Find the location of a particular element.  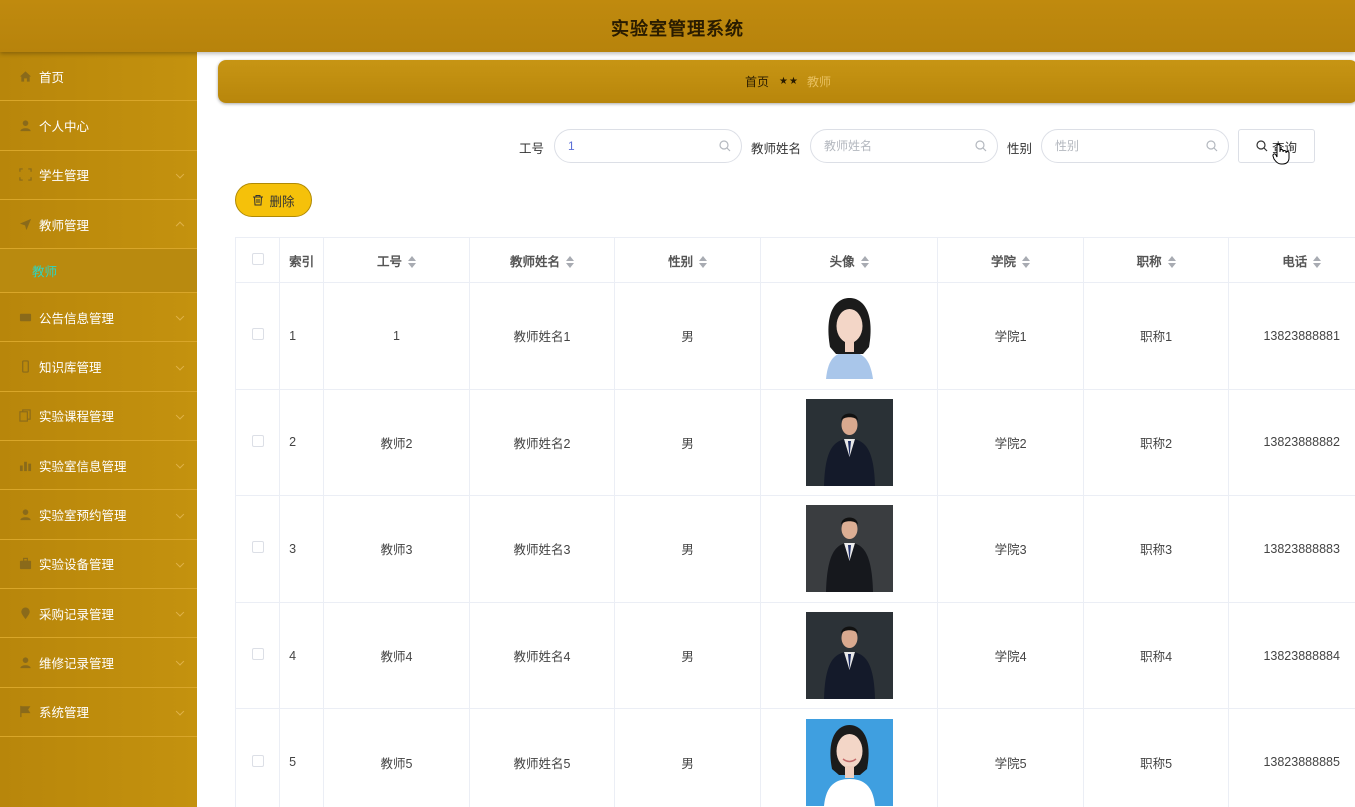

sidebar-item-label: 实验课程管理 is located at coordinates (77, 417).